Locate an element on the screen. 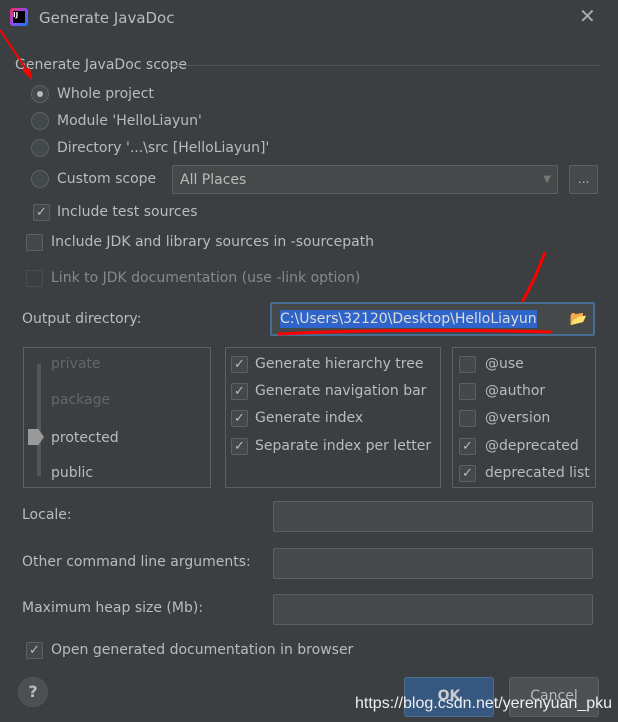  annotation-underline is located at coordinates (415, 332).